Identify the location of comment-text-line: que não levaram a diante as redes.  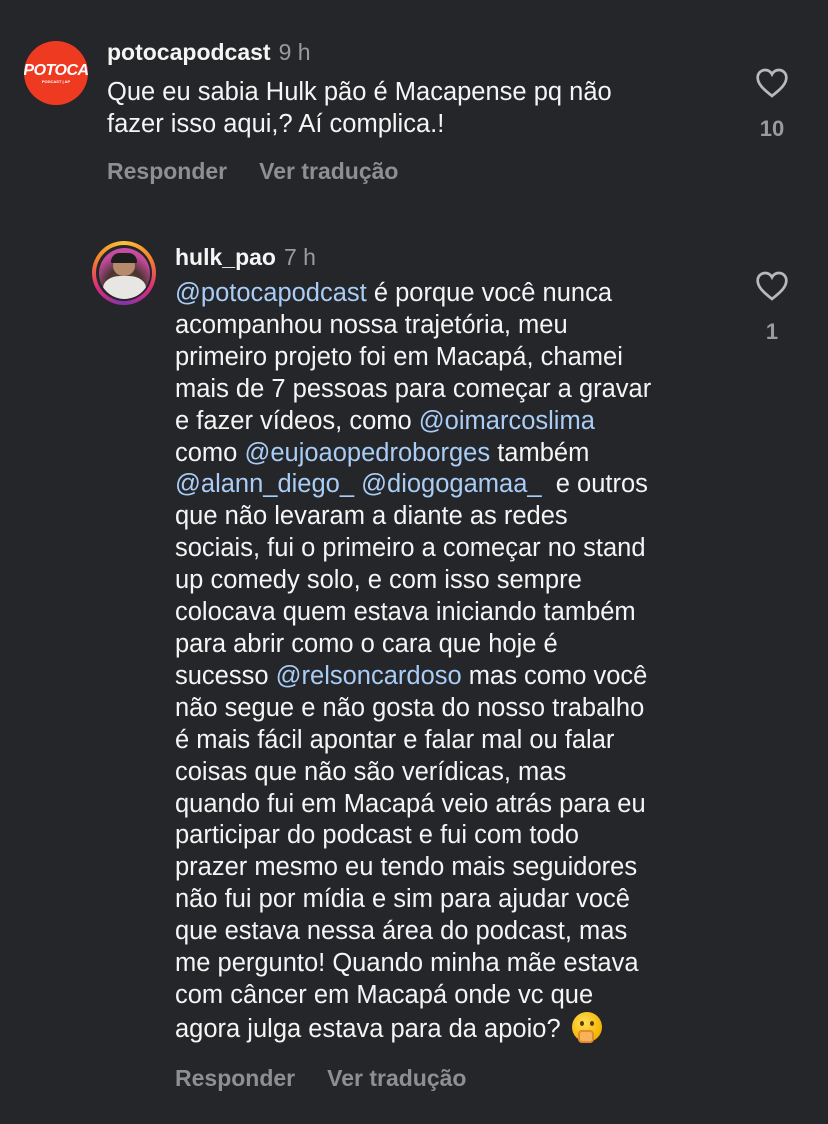
(371, 516).